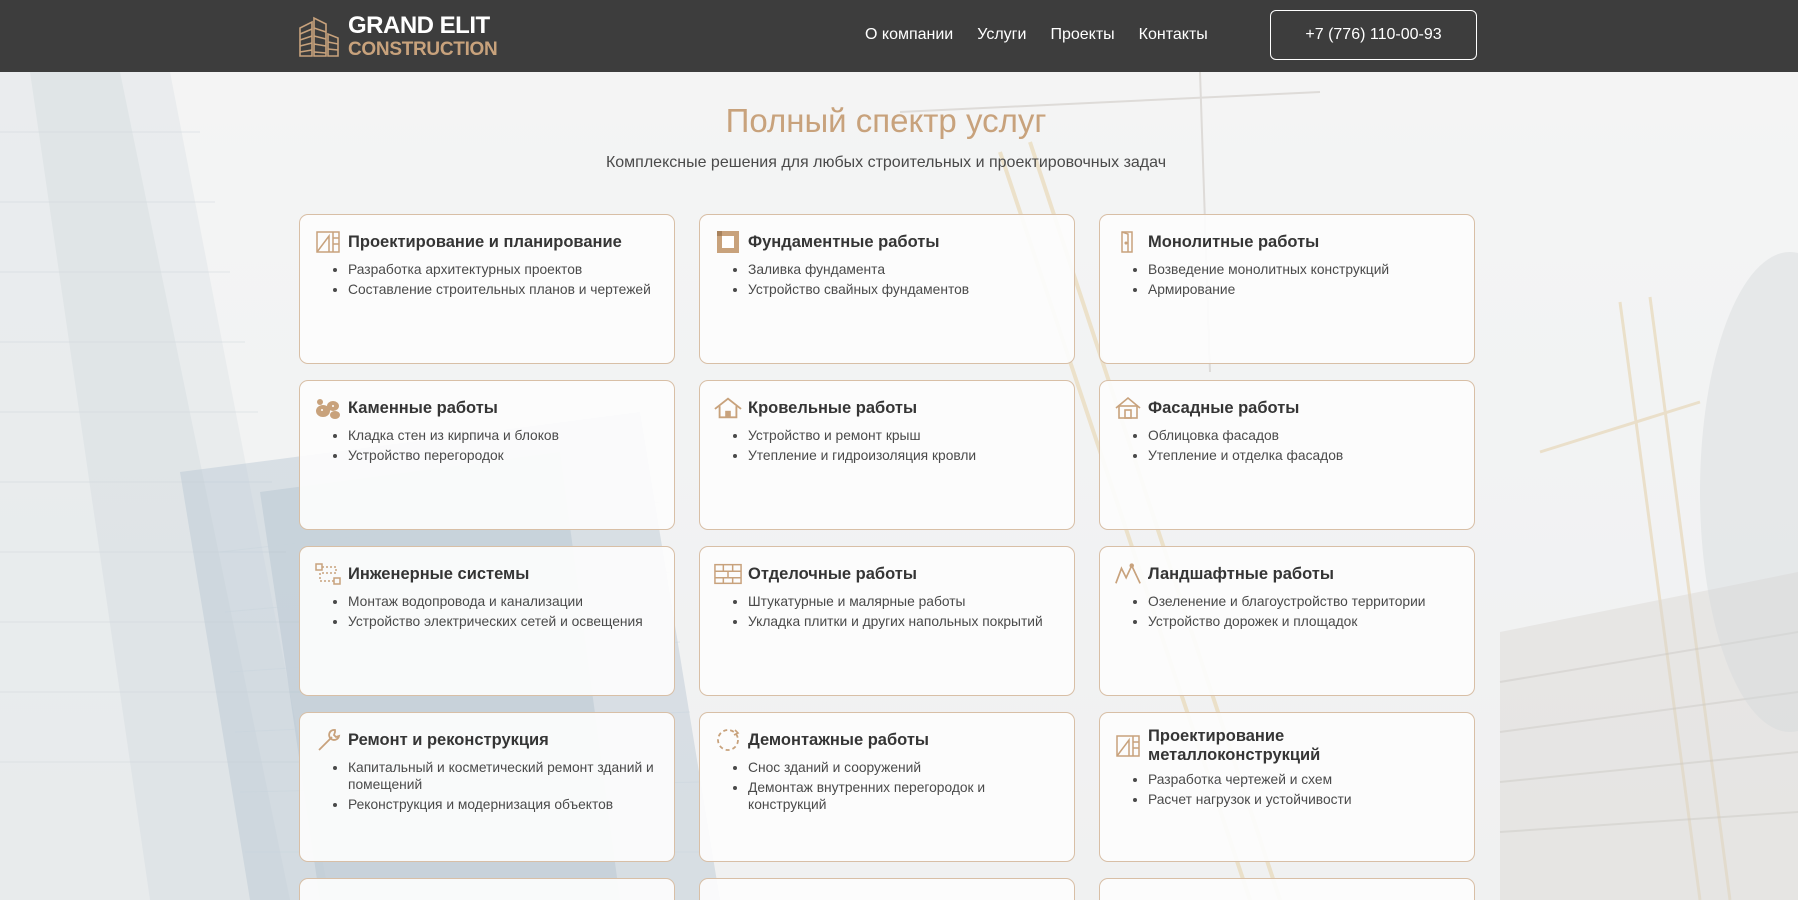 The height and width of the screenshot is (900, 1798). Describe the element at coordinates (1234, 745) in the screenshot. I see `service-title: Проектирование металлоконструкций` at that location.